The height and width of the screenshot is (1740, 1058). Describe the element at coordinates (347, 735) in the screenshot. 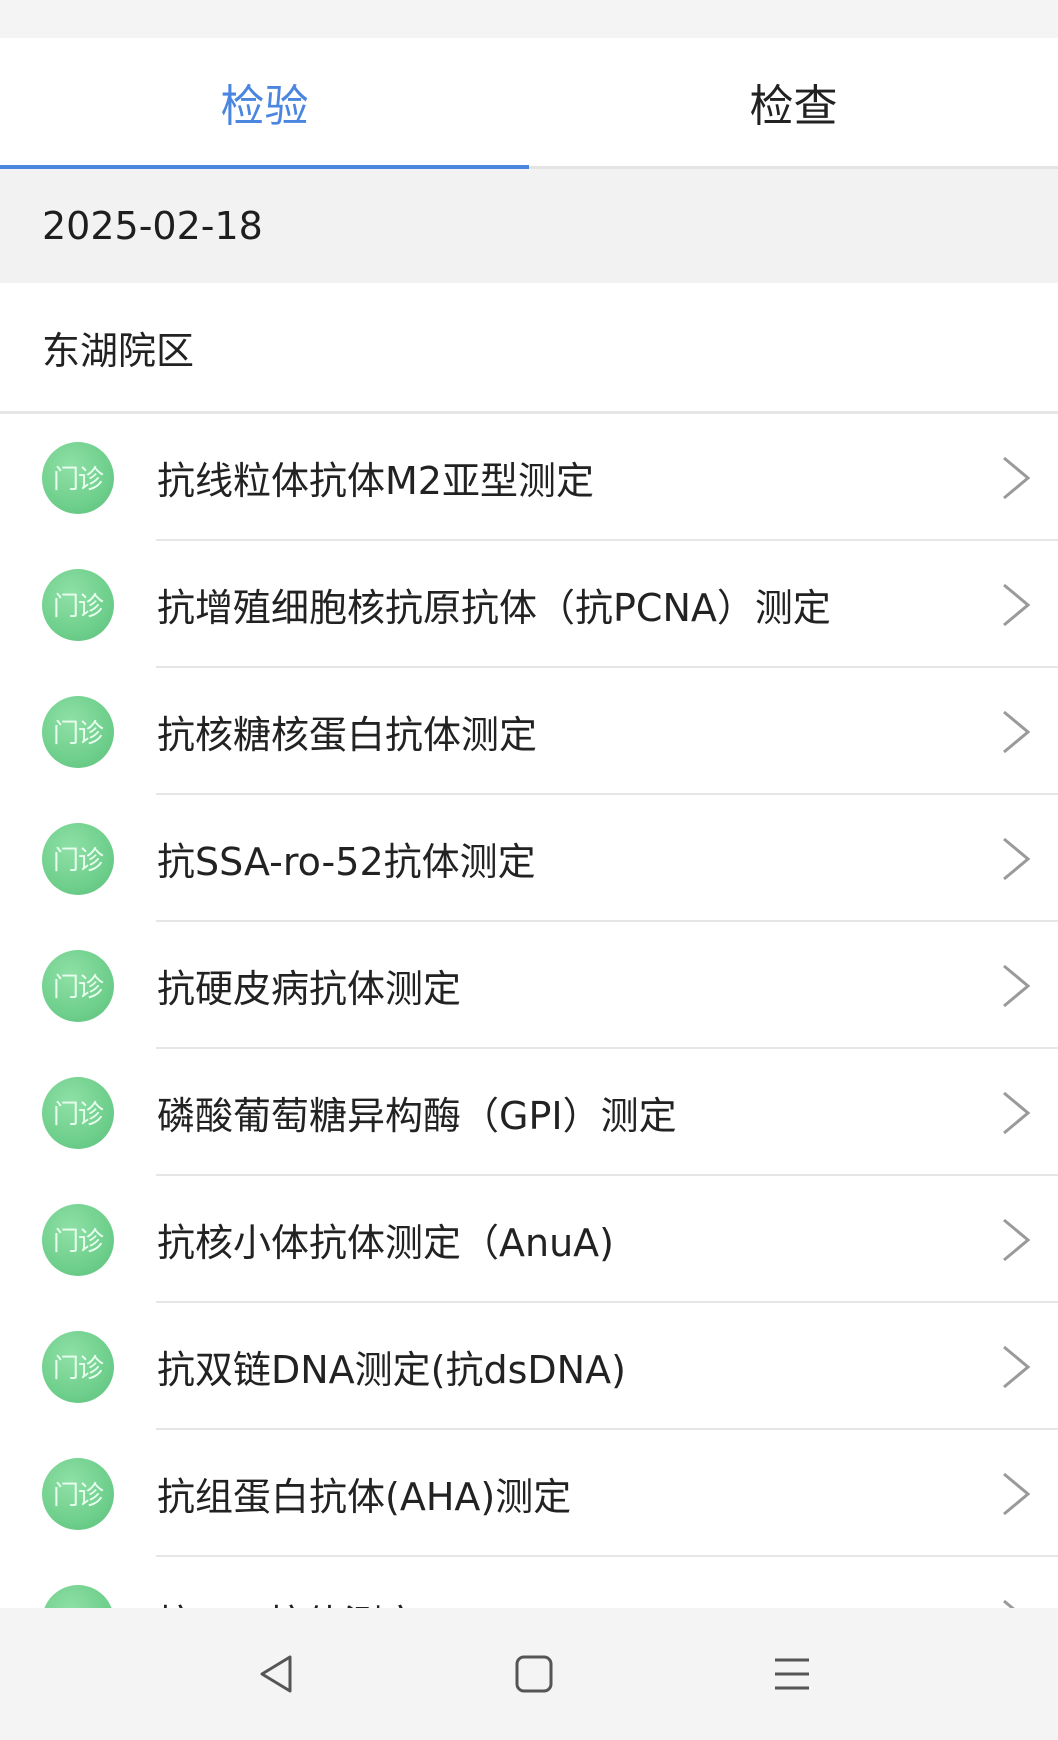

I see `item-title: 抗核糖核蛋白抗体测定` at that location.